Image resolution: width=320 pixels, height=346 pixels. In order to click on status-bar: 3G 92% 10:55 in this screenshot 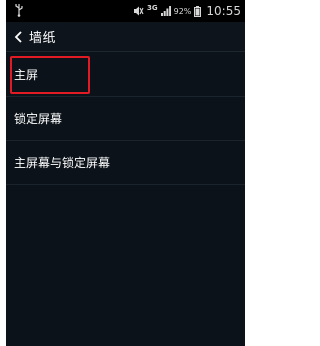, I will do `click(125, 11)`.